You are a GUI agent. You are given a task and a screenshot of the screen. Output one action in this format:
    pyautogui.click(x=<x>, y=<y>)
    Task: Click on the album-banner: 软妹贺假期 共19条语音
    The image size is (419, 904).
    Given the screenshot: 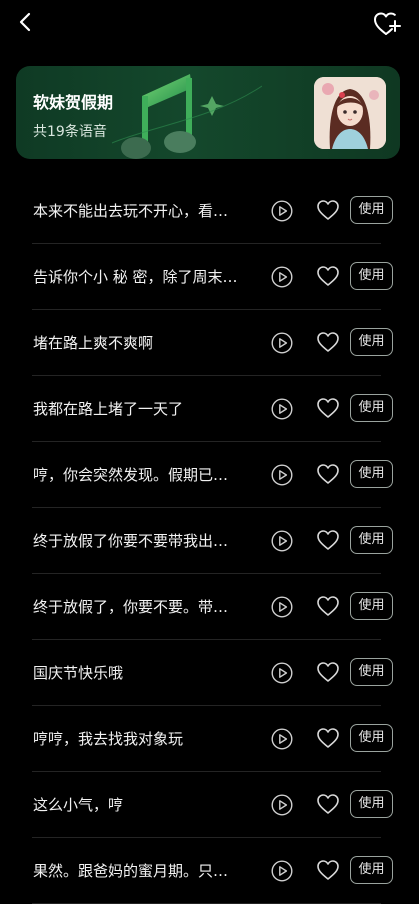 What is the action you would take?
    pyautogui.click(x=208, y=112)
    